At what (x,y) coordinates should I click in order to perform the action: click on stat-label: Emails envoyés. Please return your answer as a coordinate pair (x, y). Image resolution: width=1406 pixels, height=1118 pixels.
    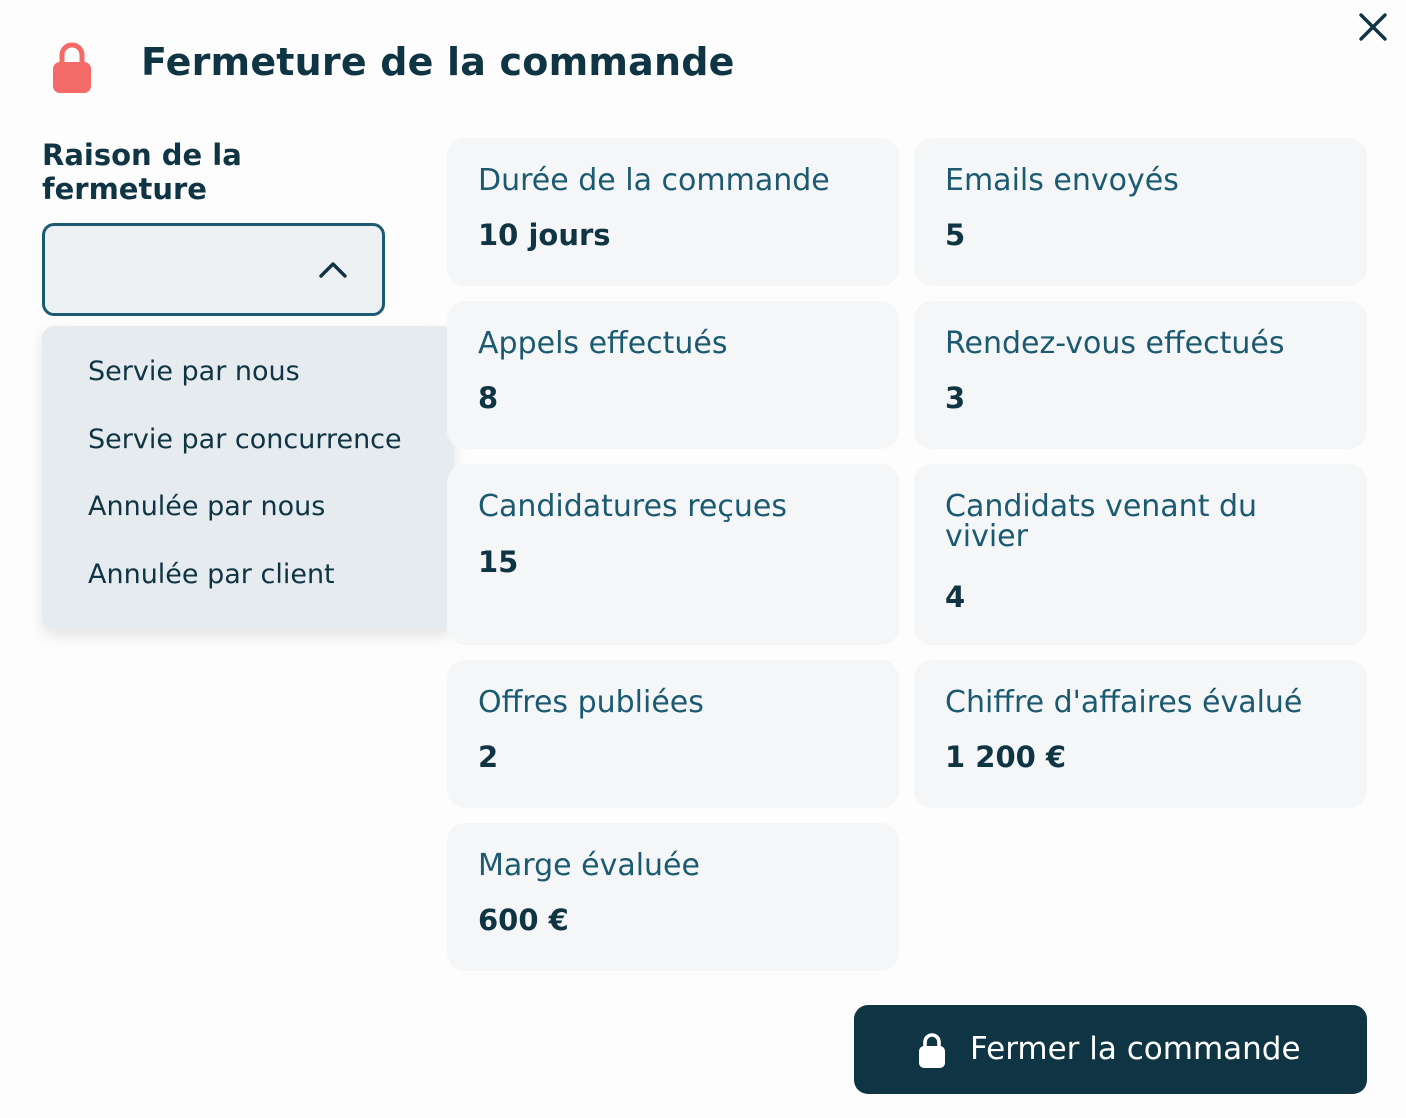
    Looking at the image, I should click on (1062, 180).